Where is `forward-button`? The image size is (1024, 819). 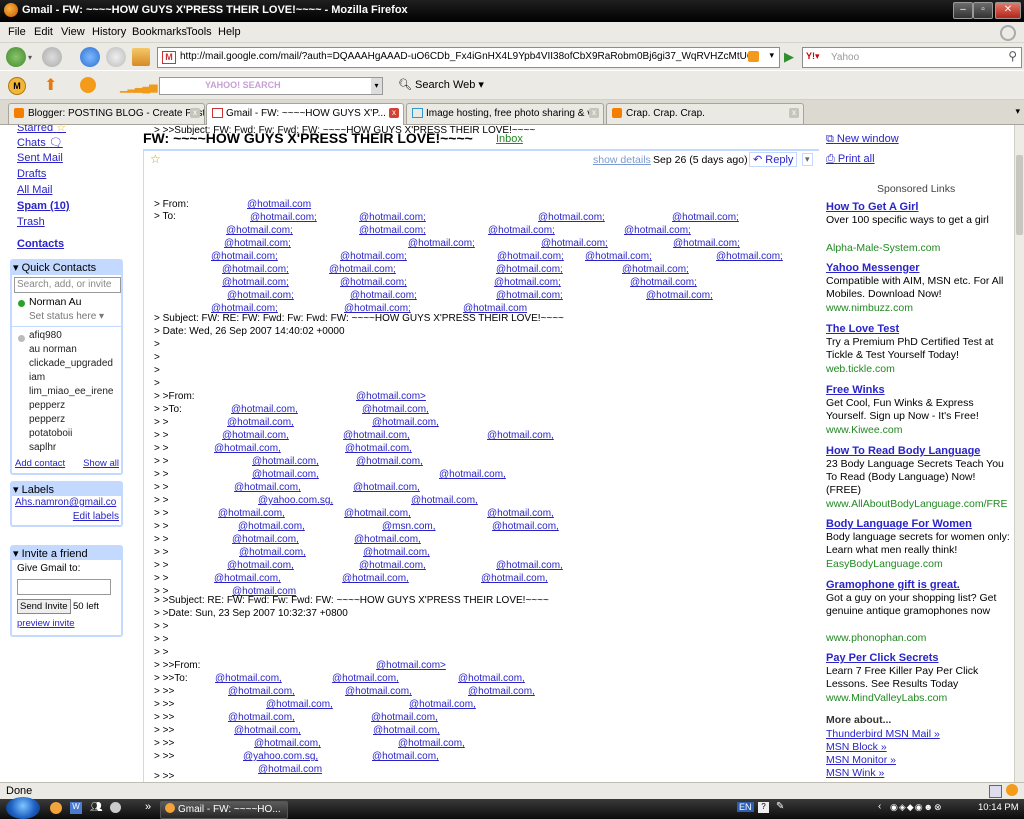
forward-button is located at coordinates (52, 57).